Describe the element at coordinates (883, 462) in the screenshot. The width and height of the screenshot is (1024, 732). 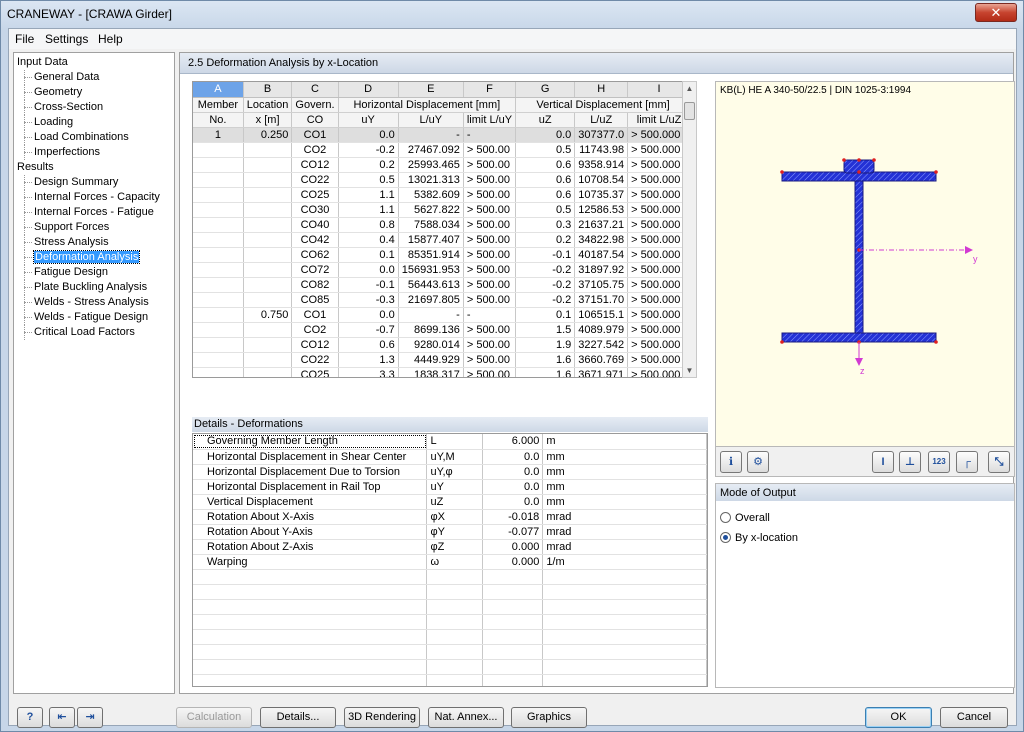
I see `show-section-icon: I` at that location.